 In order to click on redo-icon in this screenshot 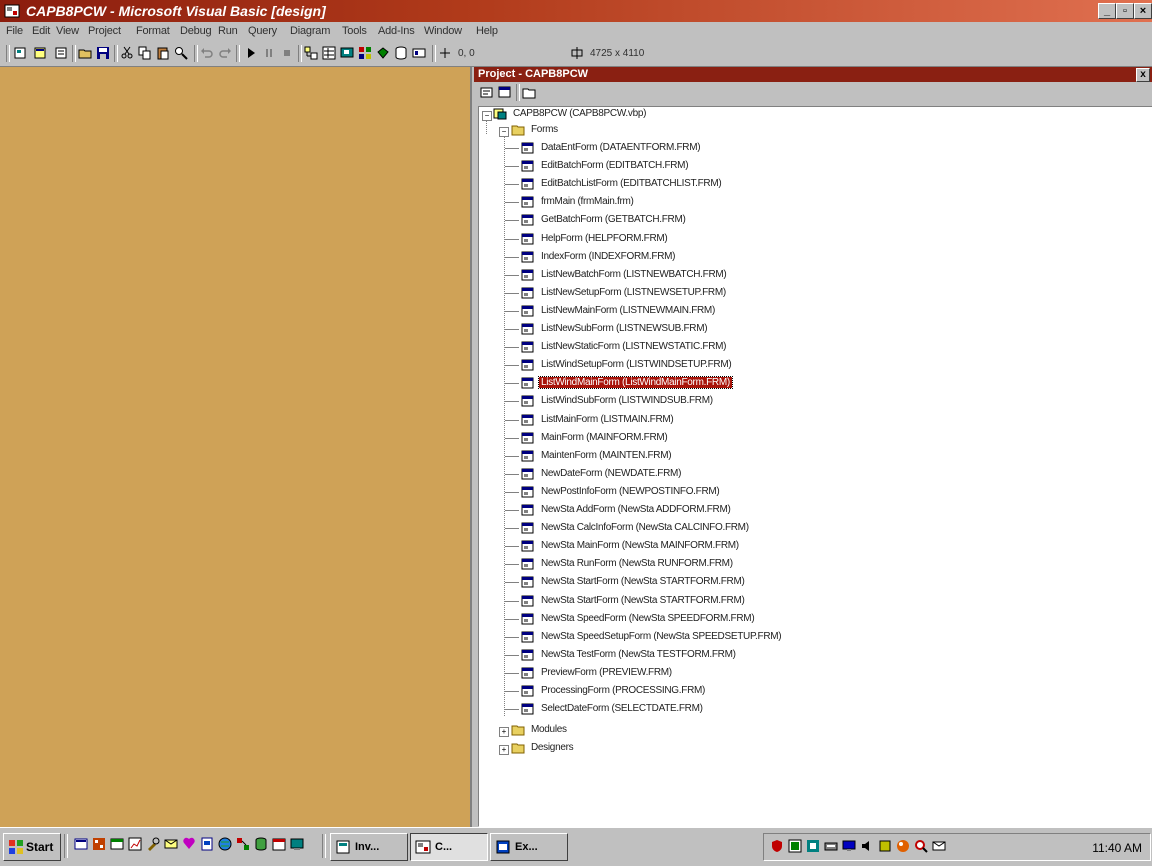, I will do `click(225, 53)`.